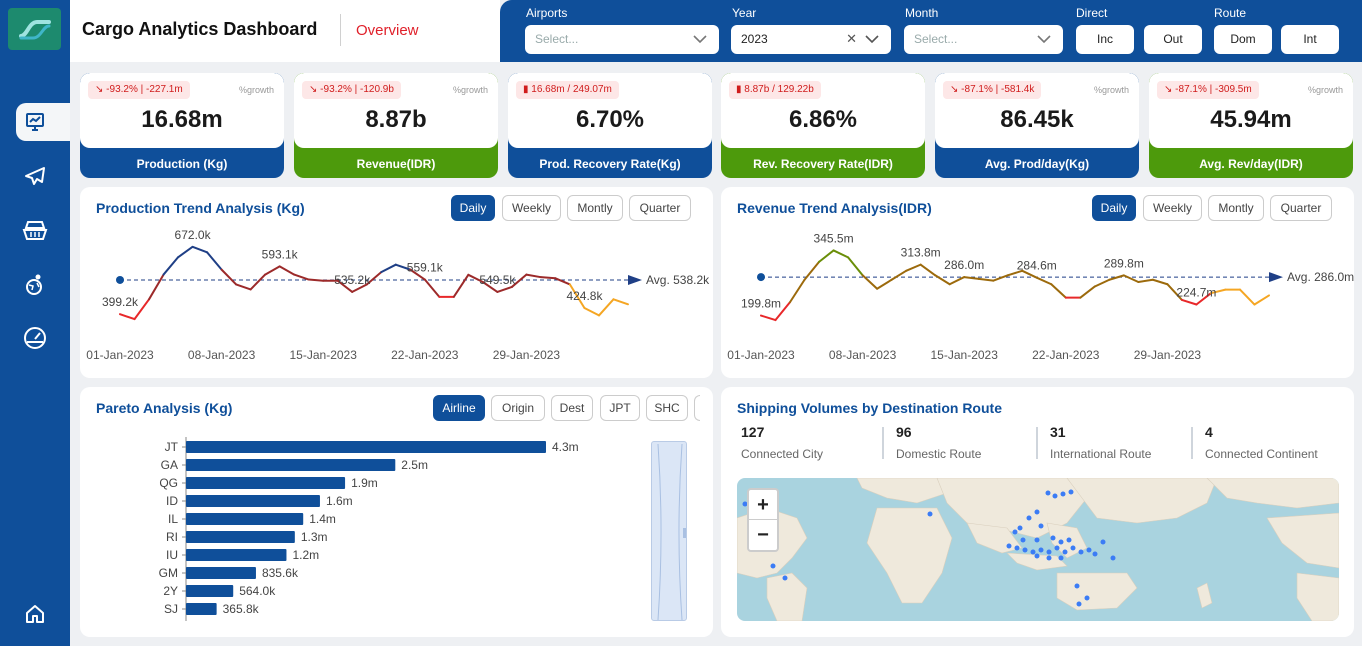 The width and height of the screenshot is (1362, 646). Describe the element at coordinates (34, 29) in the screenshot. I see `app-logo` at that location.